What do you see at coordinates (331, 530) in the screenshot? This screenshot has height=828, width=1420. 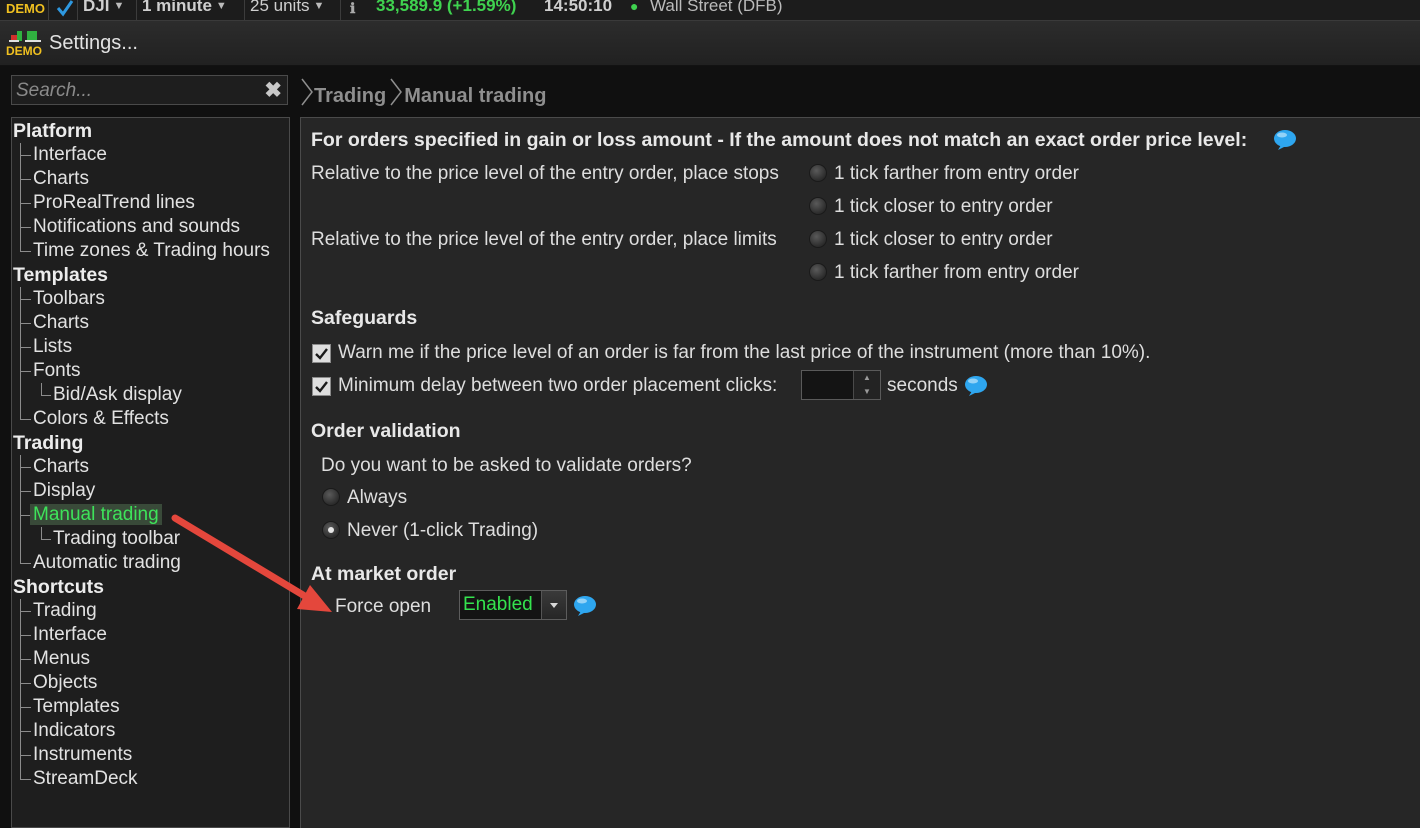 I see `validation-never-radio` at bounding box center [331, 530].